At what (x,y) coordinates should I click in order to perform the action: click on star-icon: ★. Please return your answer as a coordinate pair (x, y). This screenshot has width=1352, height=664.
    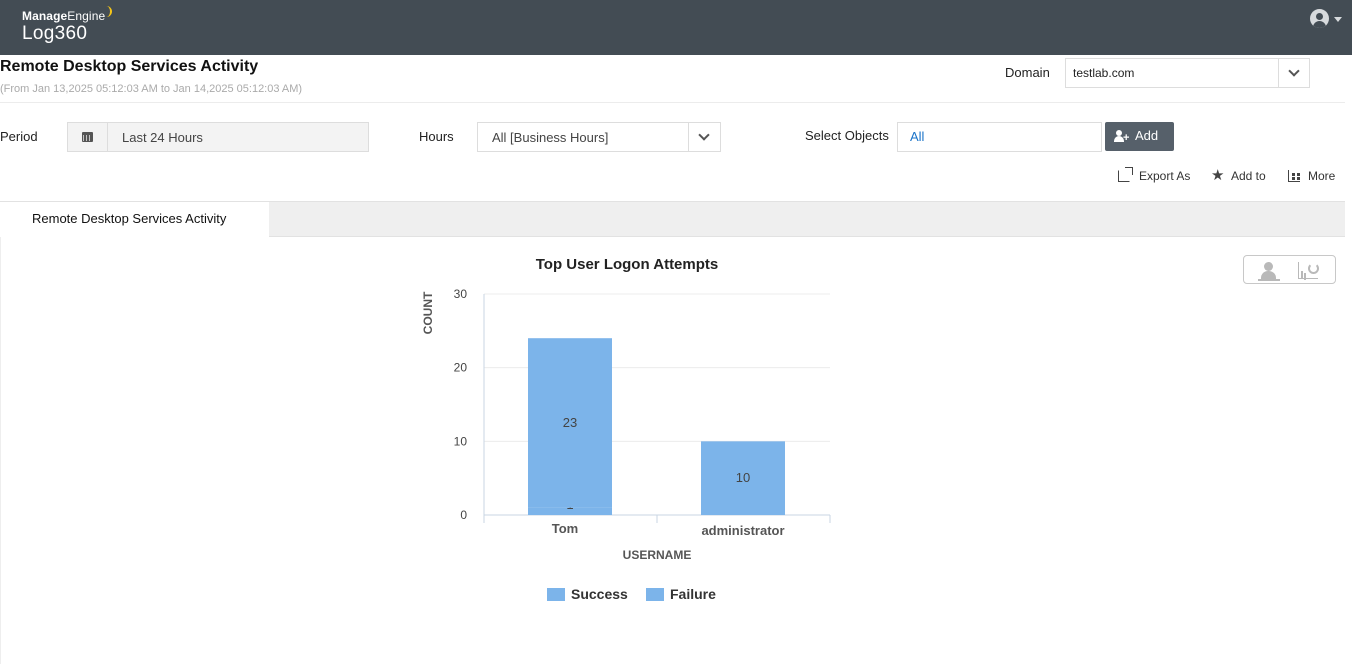
    Looking at the image, I should click on (1218, 175).